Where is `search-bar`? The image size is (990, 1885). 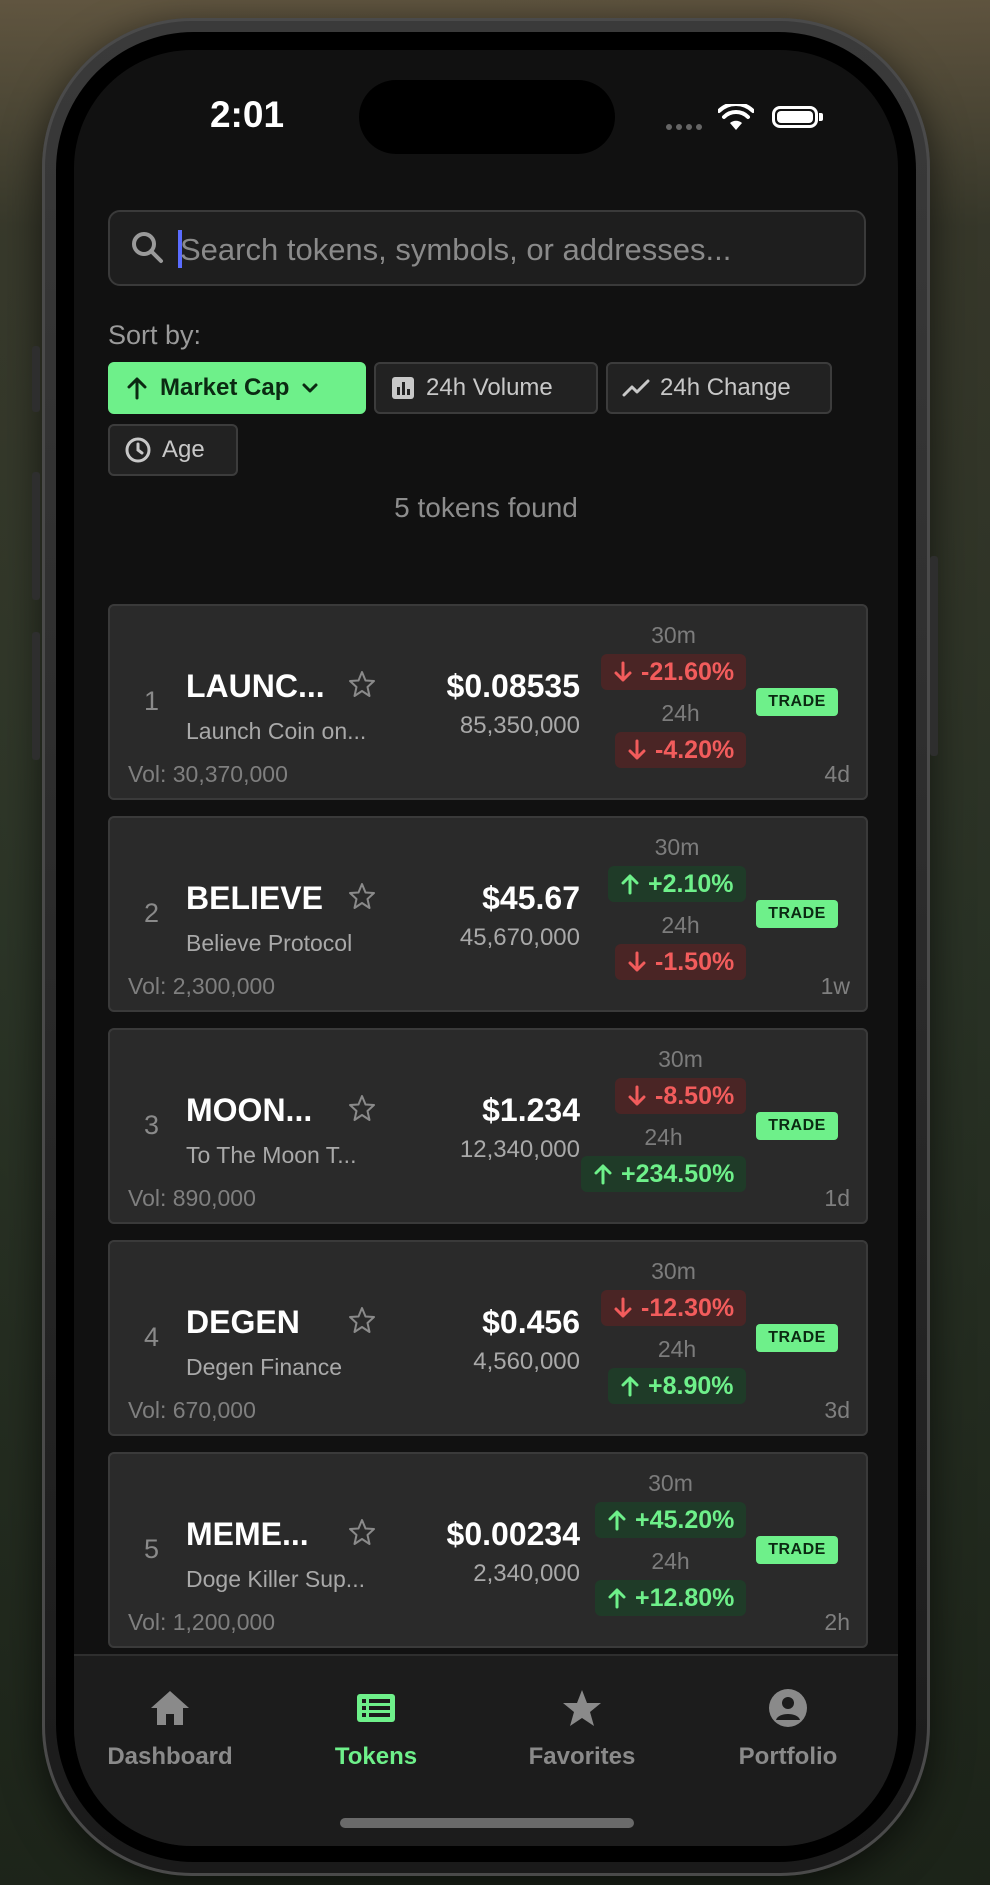
search-bar is located at coordinates (487, 248).